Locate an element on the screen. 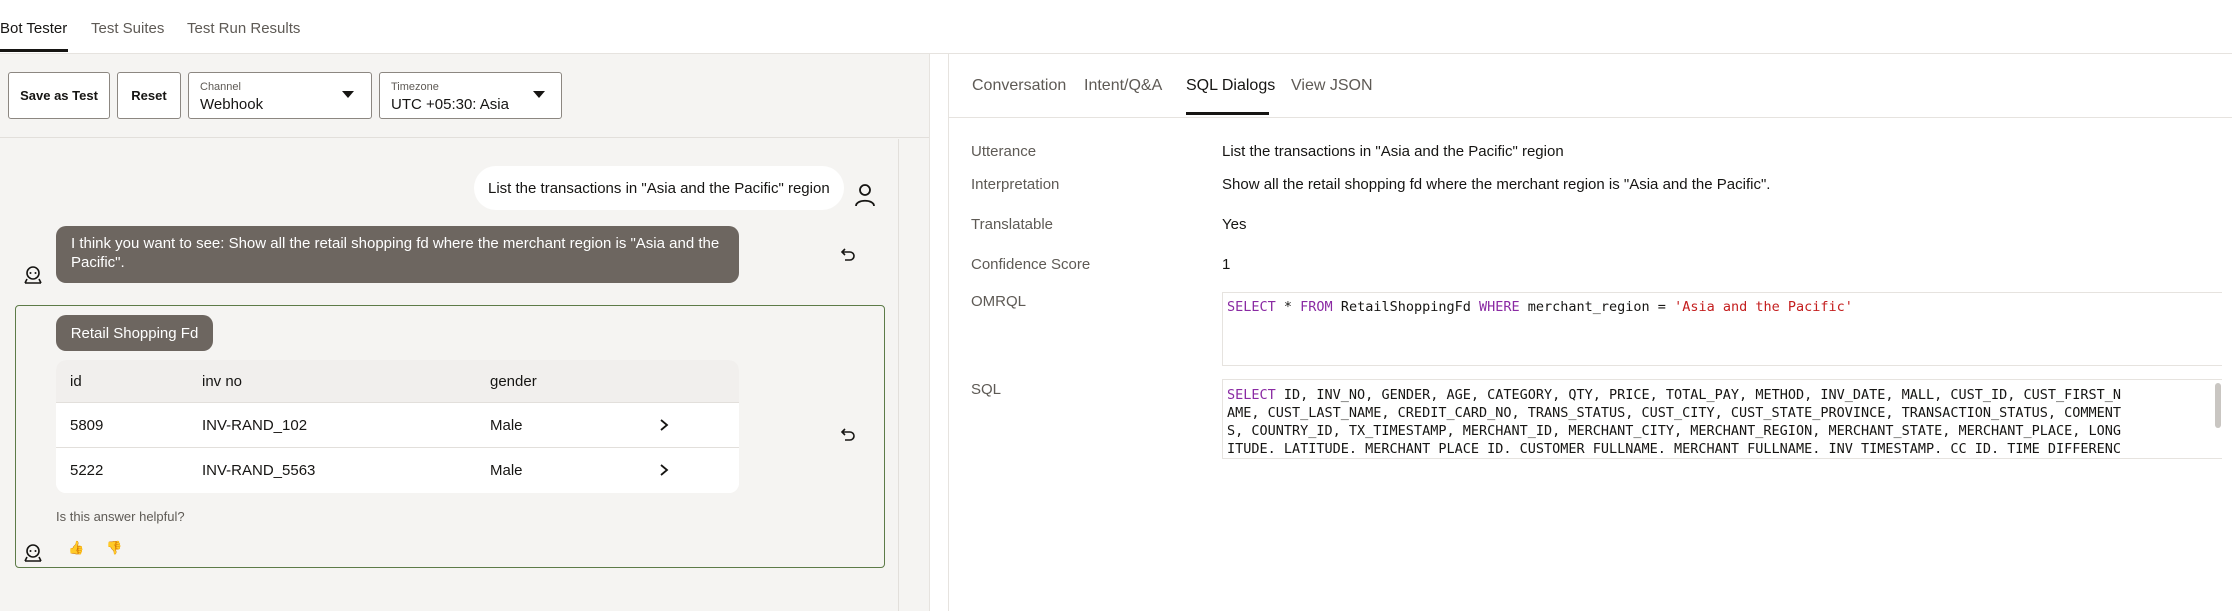 The height and width of the screenshot is (611, 2232). cell-inv-no: INV-RAND_102 is located at coordinates (255, 425).